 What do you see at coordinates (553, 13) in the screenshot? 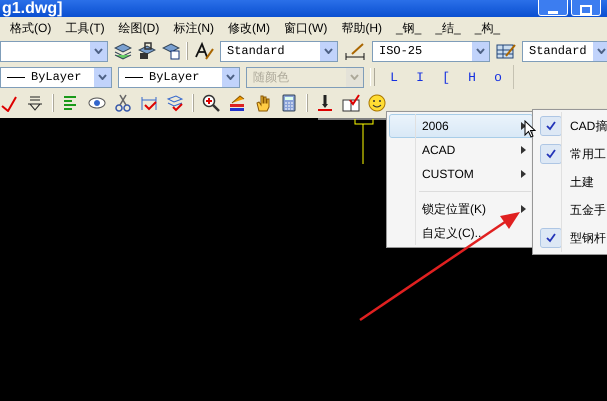
I see `minimize-icon` at bounding box center [553, 13].